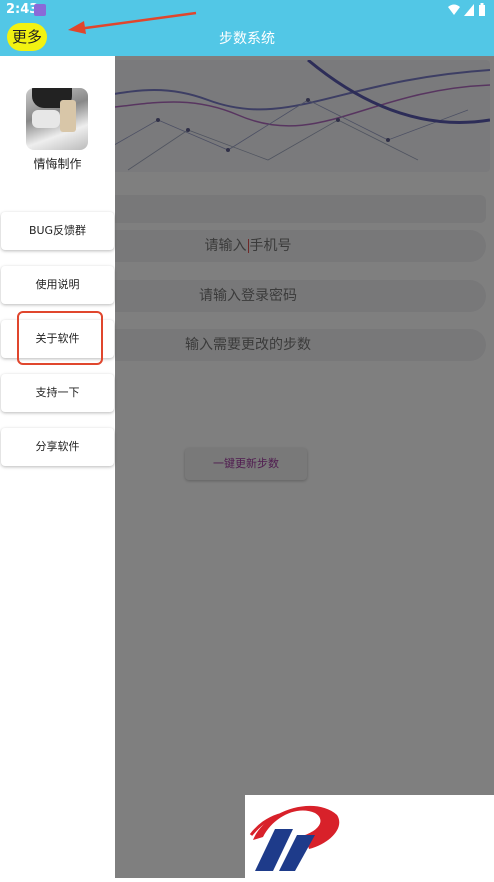 The image size is (494, 882). Describe the element at coordinates (46, 119) in the screenshot. I see `avatar-mask` at that location.